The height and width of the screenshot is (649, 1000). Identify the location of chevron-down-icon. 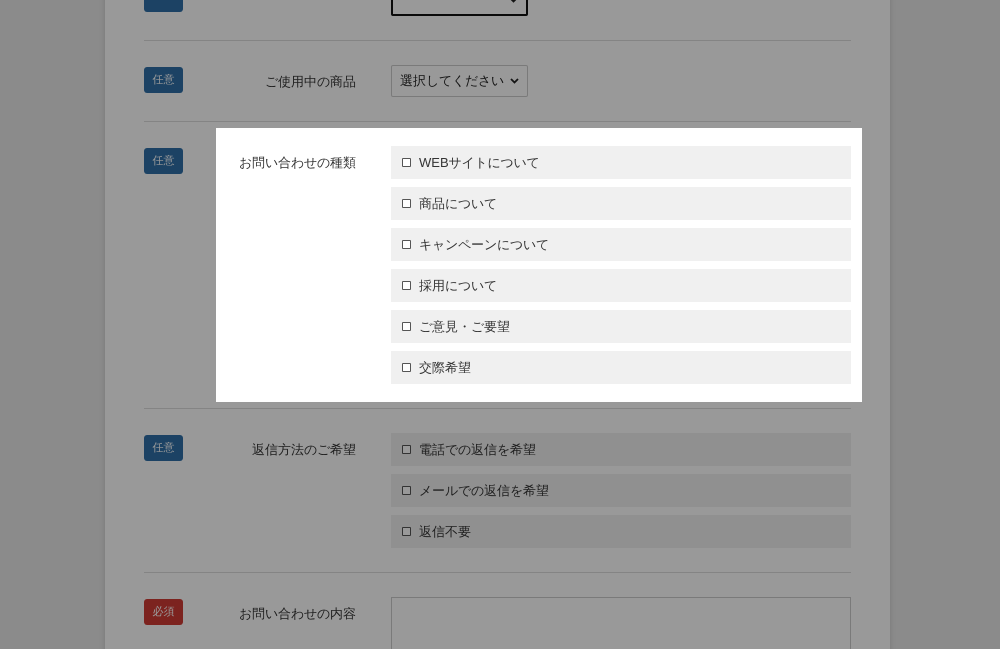
(514, 81).